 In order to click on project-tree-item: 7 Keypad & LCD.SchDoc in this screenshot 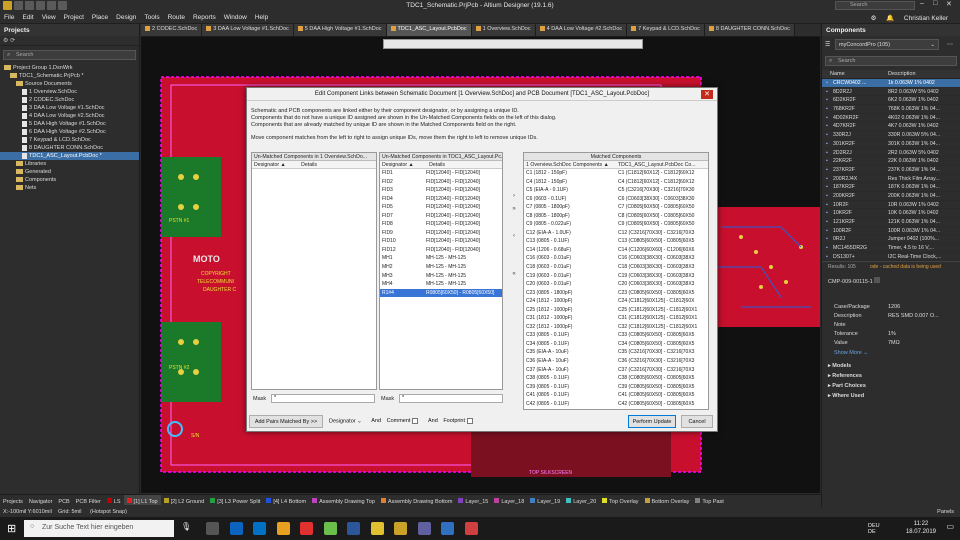, I will do `click(69, 140)`.